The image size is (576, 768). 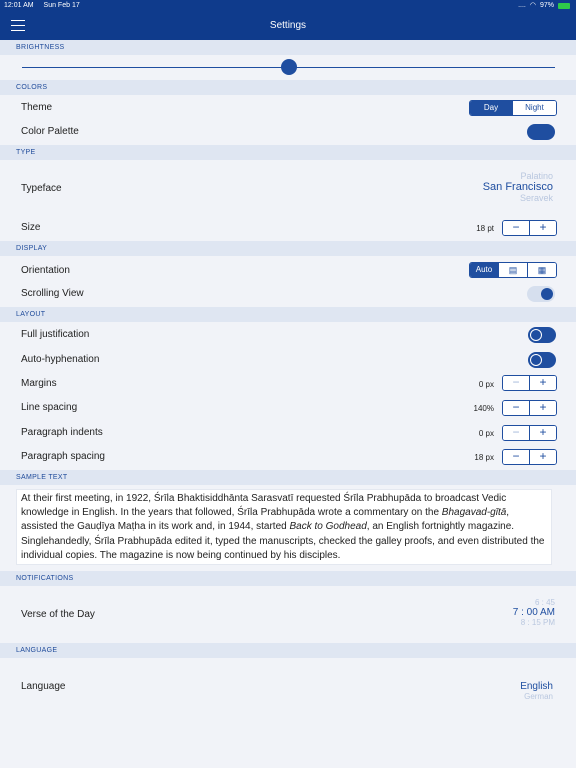 I want to click on nav-bar: Settings, so click(x=288, y=26).